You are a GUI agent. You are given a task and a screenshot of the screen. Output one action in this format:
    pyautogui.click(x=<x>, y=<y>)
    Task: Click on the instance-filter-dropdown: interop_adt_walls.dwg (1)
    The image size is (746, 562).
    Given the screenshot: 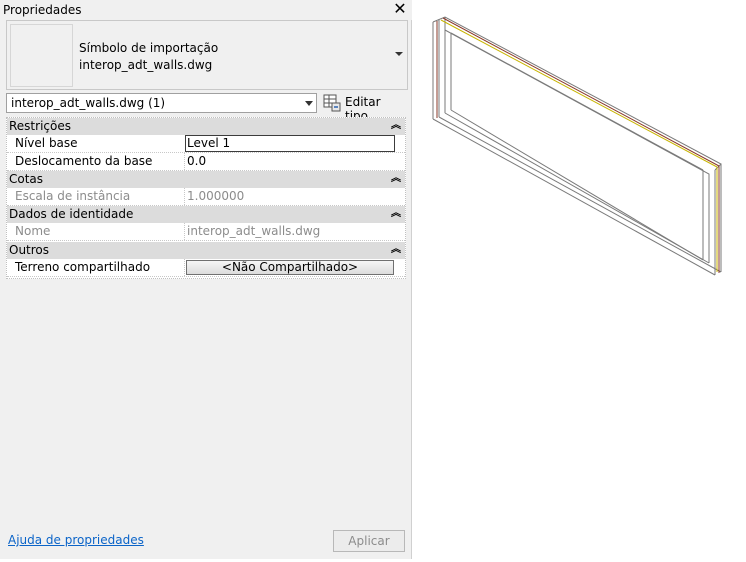 What is the action you would take?
    pyautogui.click(x=161, y=103)
    